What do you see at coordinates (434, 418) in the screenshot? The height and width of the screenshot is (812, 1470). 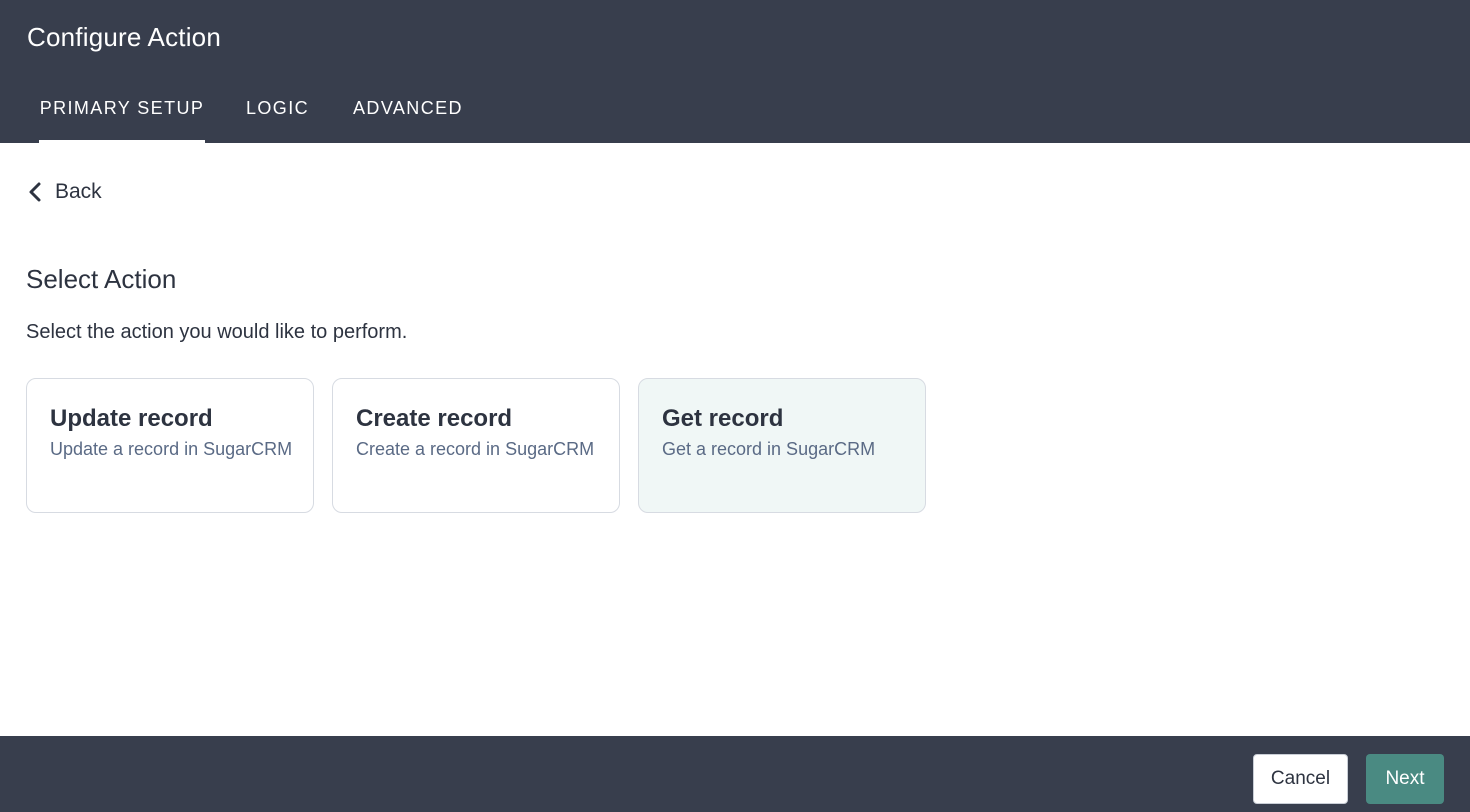 I see `card-title: Create record` at bounding box center [434, 418].